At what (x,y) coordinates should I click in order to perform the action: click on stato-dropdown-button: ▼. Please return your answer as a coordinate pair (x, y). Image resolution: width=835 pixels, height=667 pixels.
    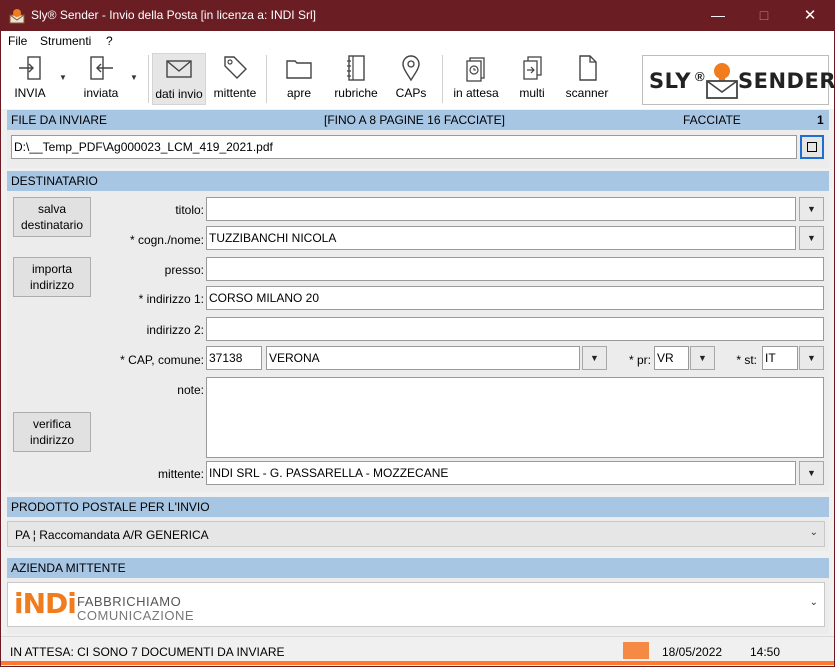
    Looking at the image, I should click on (811, 358).